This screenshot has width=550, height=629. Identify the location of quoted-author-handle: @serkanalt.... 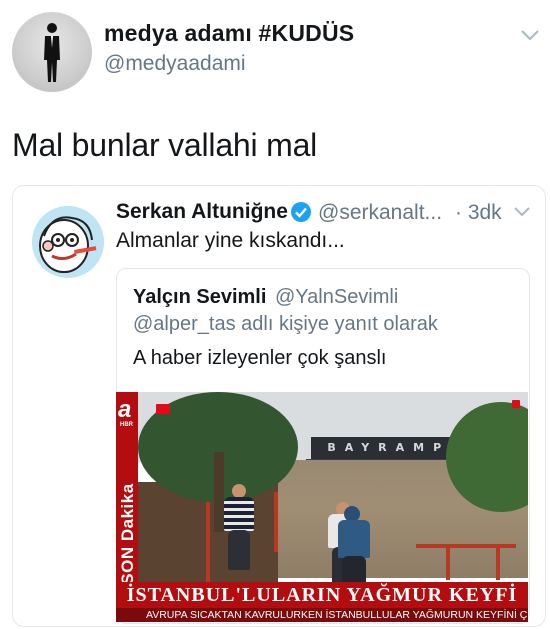
(380, 213).